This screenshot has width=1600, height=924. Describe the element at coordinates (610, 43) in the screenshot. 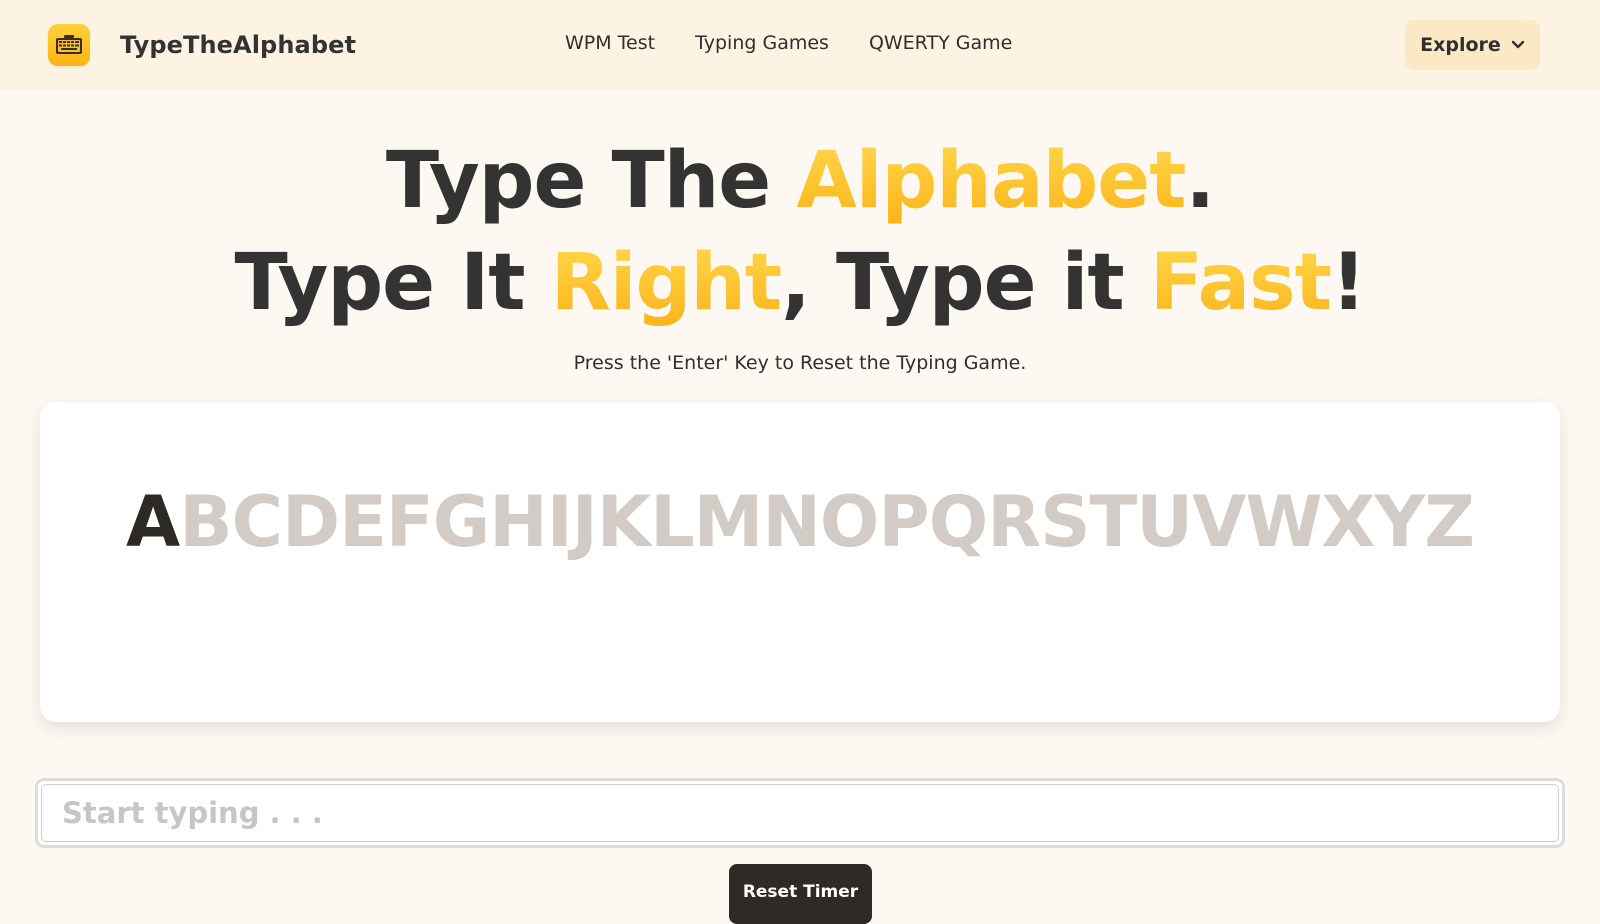

I see `nav-link-wpm-test: WPM Test` at that location.